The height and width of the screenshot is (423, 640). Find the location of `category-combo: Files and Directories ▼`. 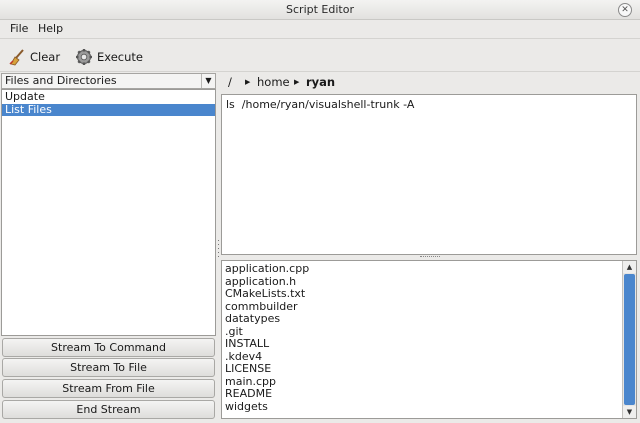

category-combo: Files and Directories ▼ is located at coordinates (108, 81).